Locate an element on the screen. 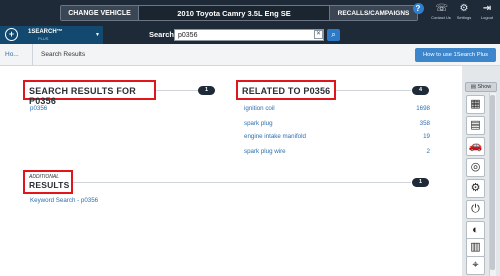 This screenshot has width=500, height=276. related-count-value: 19 is located at coordinates (426, 136).